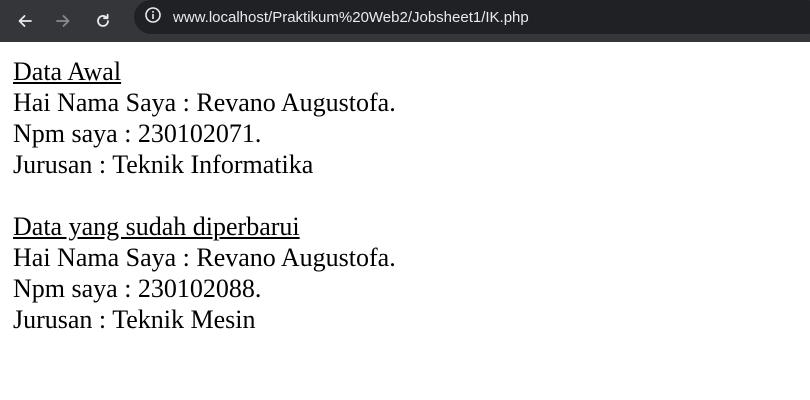 This screenshot has height=400, width=810. I want to click on arrow-left-icon, so click(25, 21).